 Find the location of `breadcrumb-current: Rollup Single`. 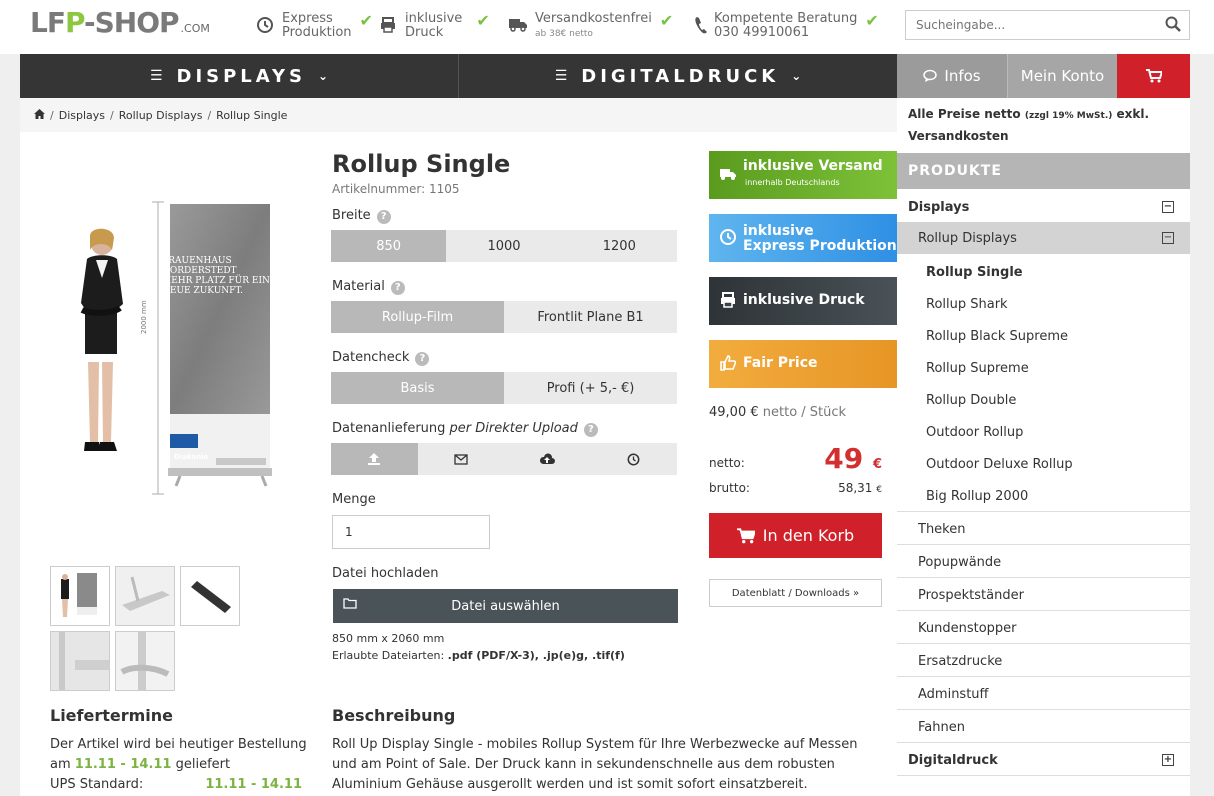

breadcrumb-current: Rollup Single is located at coordinates (252, 115).